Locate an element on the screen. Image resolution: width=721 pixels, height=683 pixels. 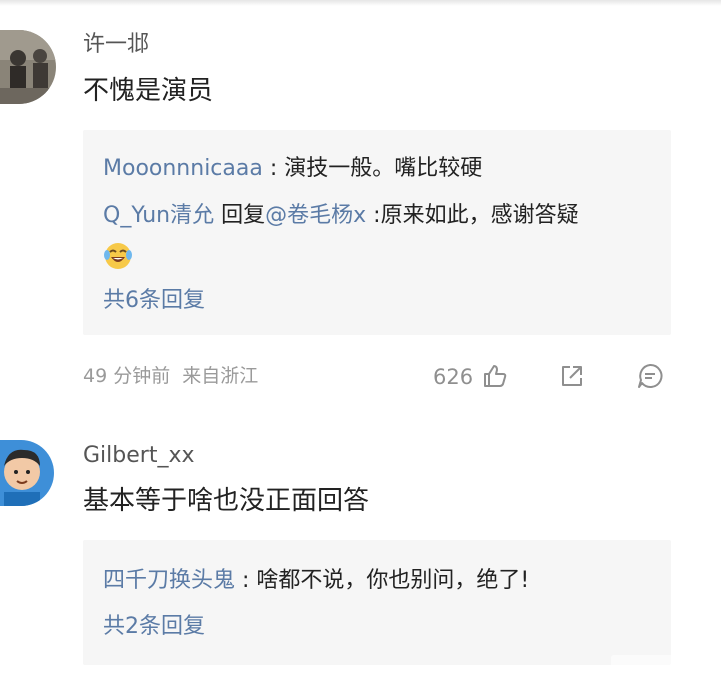
view-all-replies-link: 共6条回复 is located at coordinates (154, 301).